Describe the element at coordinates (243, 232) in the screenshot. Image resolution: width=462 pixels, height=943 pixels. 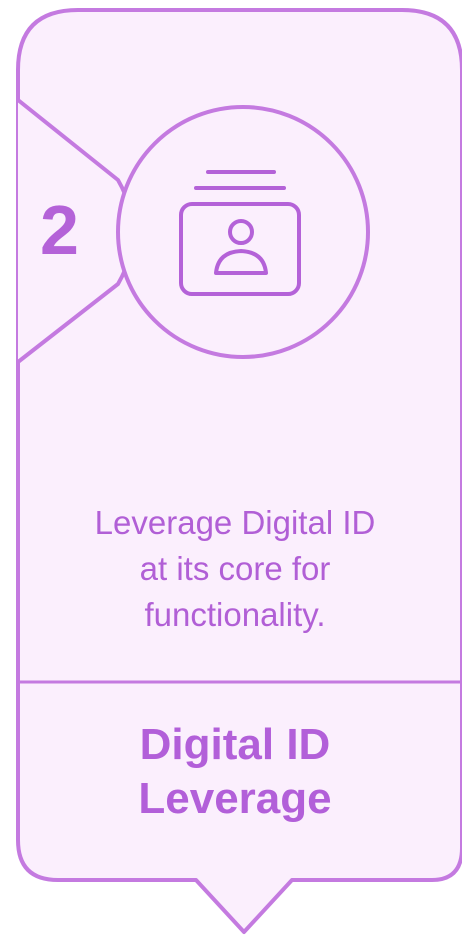
I see `icon-circle` at that location.